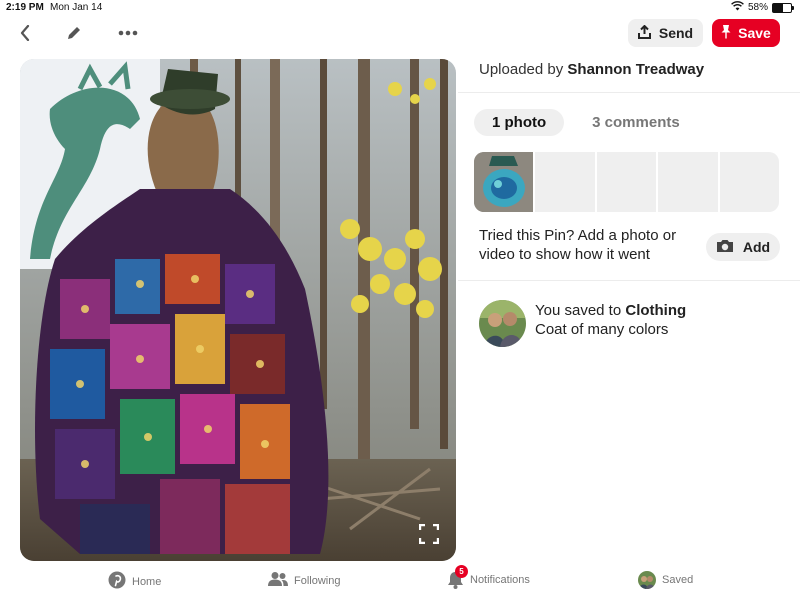 The image size is (800, 600). Describe the element at coordinates (400, 33) in the screenshot. I see `top-toolbar: Send Save` at that location.